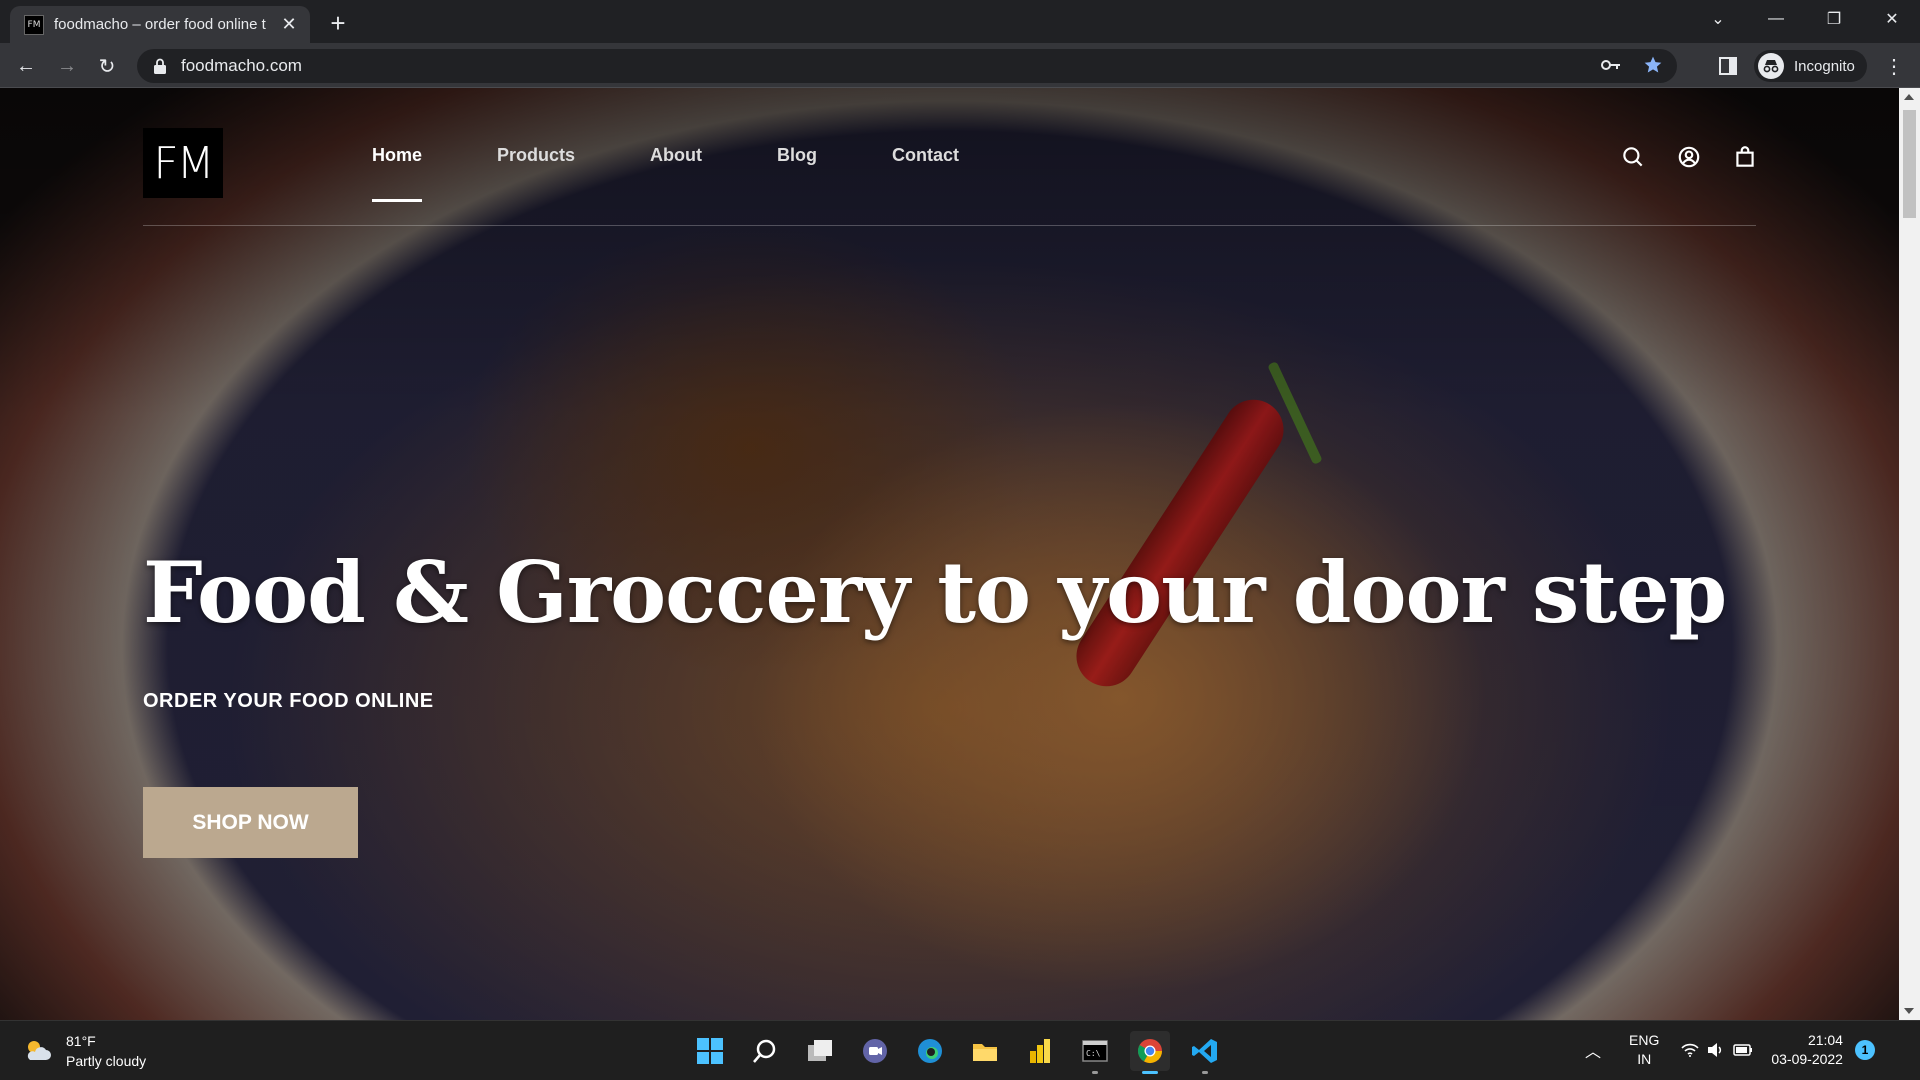  Describe the element at coordinates (1653, 65) in the screenshot. I see `bookmark-star-icon` at that location.